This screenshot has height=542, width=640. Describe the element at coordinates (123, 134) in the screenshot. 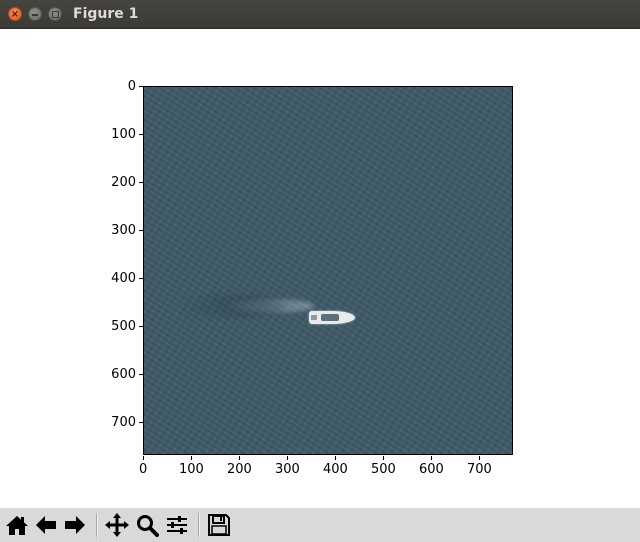

I see `y-tick-label: 100` at that location.